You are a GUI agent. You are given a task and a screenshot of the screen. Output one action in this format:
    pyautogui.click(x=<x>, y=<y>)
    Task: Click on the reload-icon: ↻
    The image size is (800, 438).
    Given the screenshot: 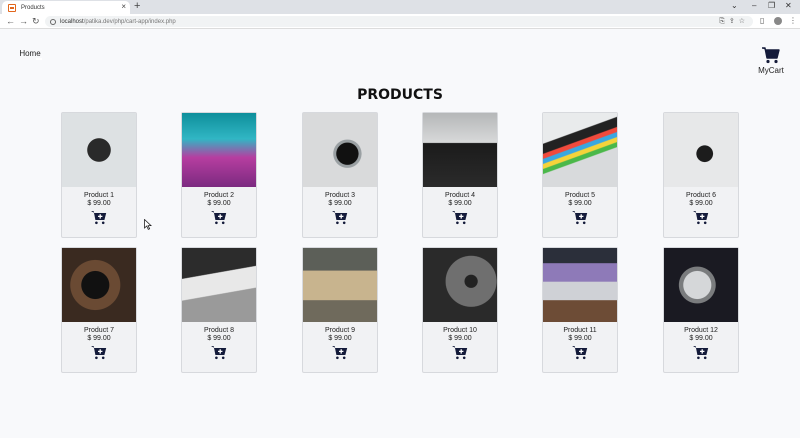 What is the action you would take?
    pyautogui.click(x=36, y=21)
    